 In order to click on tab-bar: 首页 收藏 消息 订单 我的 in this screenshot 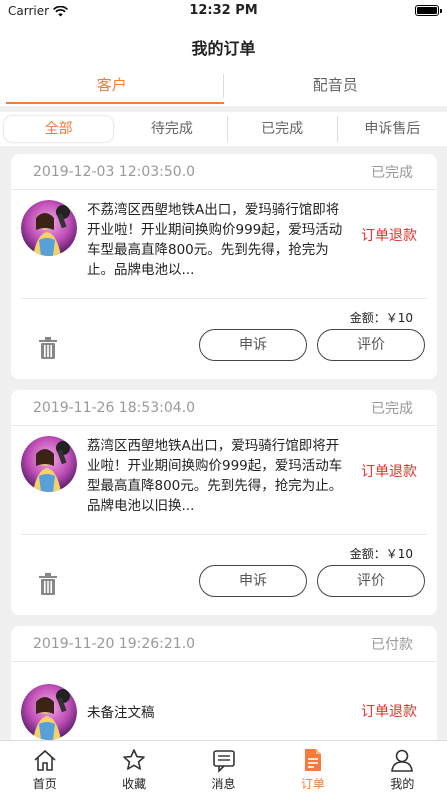, I will do `click(223, 767)`.